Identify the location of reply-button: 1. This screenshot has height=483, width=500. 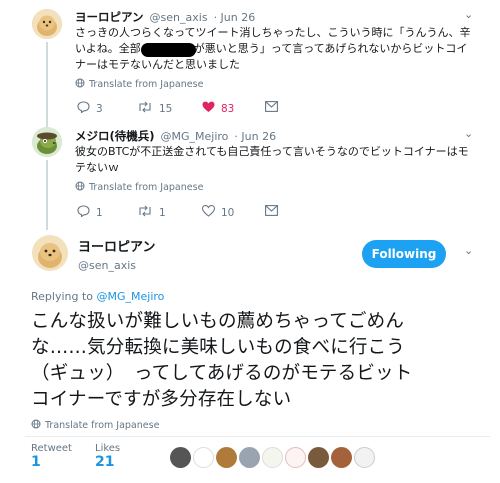
(90, 212).